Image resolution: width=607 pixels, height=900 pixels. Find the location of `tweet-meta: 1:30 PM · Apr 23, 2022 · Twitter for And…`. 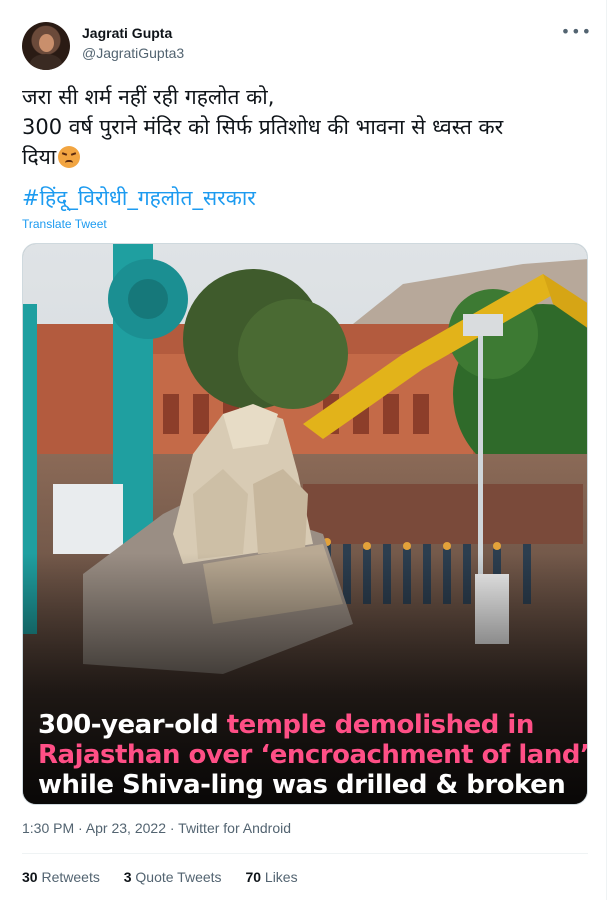

tweet-meta: 1:30 PM · Apr 23, 2022 · Twitter for And… is located at coordinates (156, 828).